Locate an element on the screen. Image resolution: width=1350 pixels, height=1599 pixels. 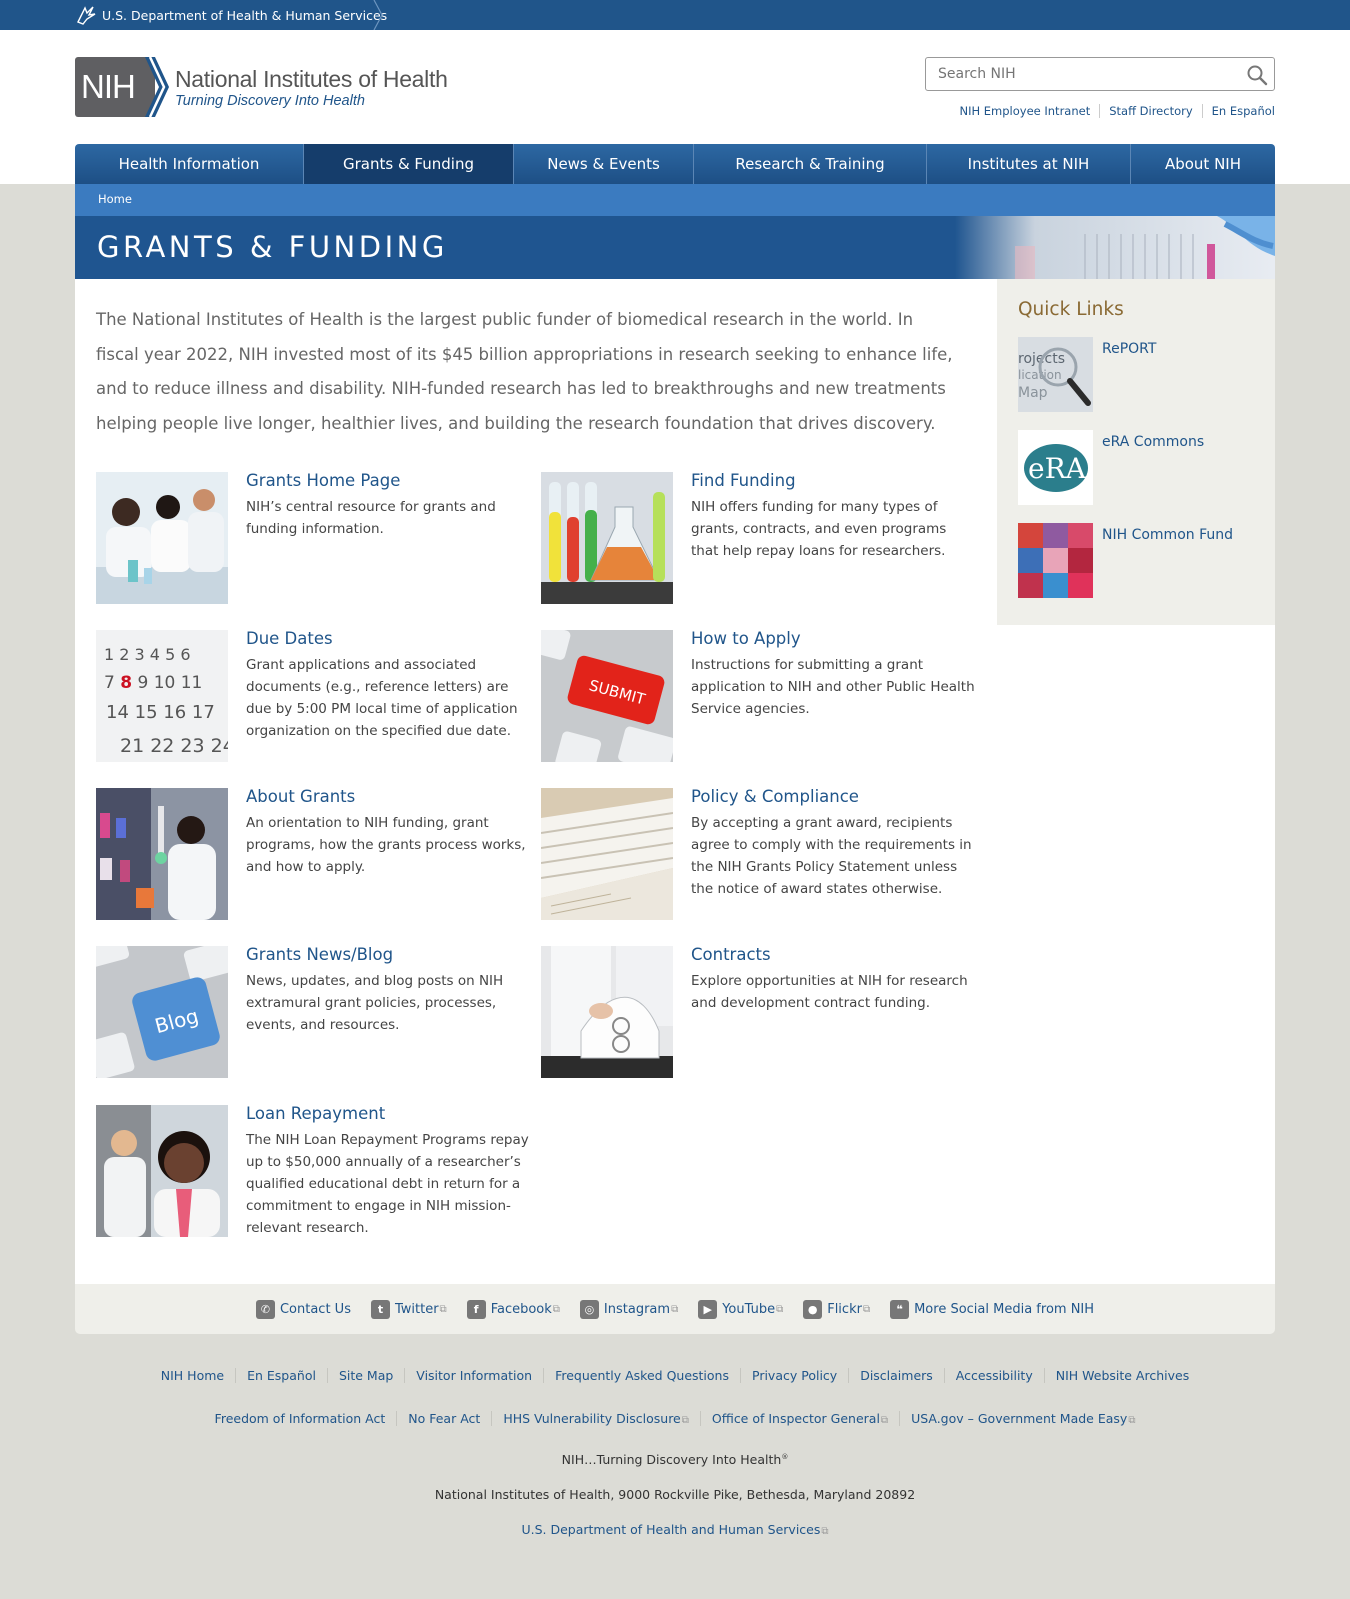
grants-home-page-link: Grants Home Page is located at coordinates (323, 480).